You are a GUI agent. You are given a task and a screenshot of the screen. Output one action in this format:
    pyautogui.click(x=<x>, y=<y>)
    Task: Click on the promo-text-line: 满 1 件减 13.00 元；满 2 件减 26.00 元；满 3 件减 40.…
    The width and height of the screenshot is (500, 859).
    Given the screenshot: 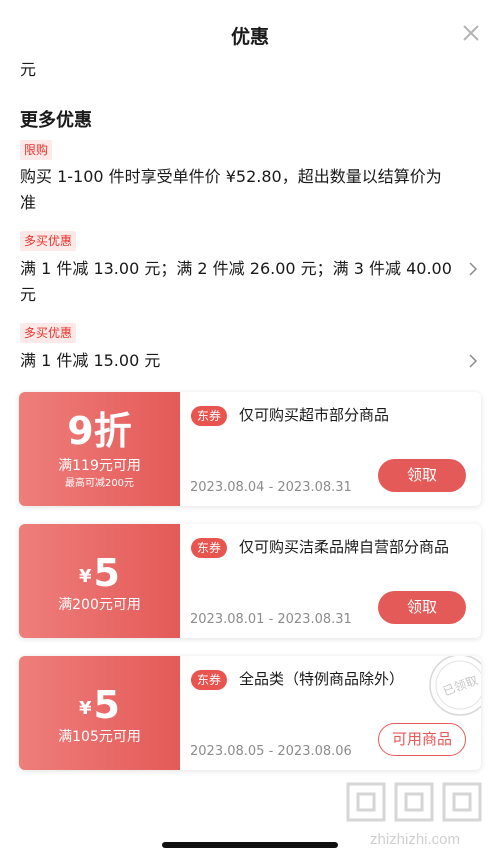 What is the action you would take?
    pyautogui.click(x=236, y=268)
    